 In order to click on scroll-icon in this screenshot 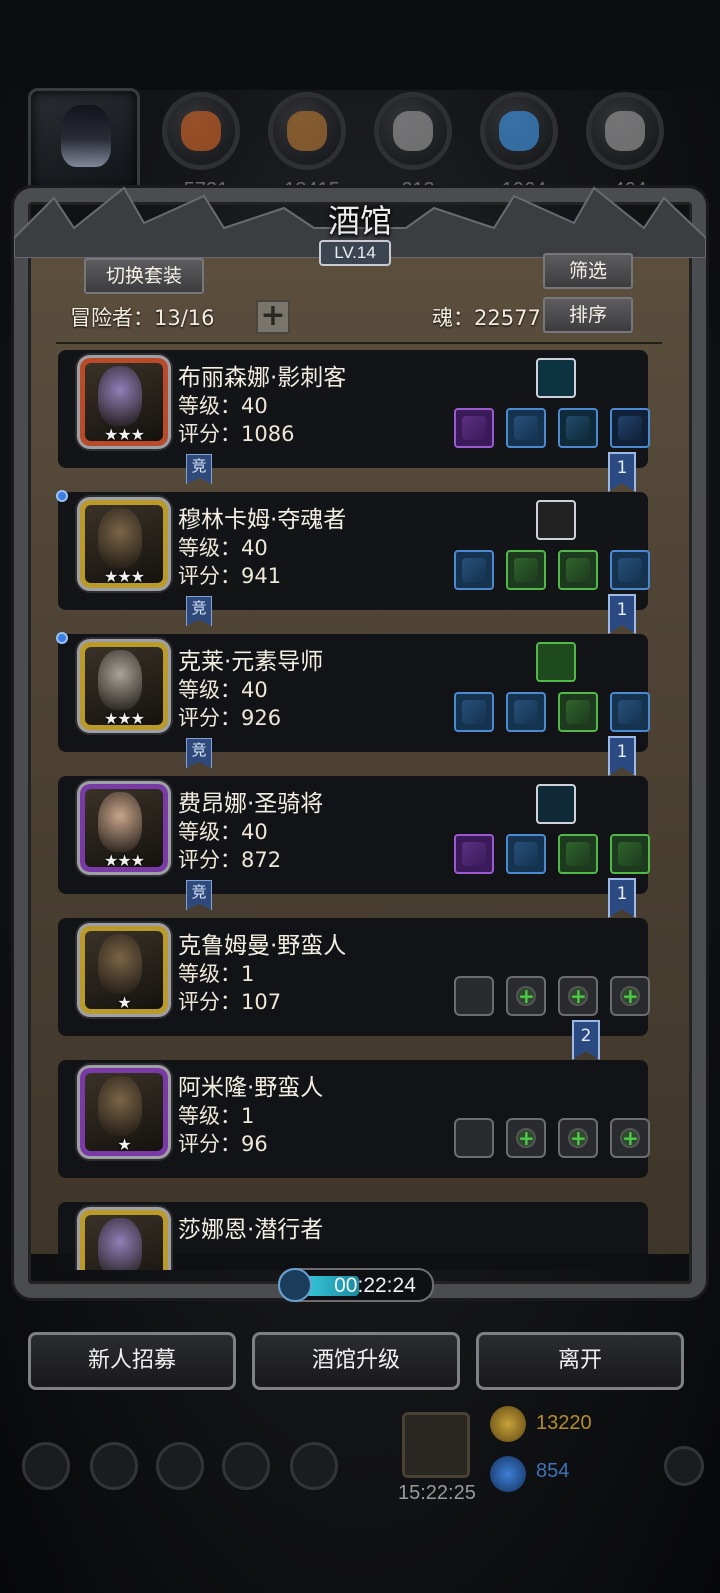, I will do `click(556, 662)`.